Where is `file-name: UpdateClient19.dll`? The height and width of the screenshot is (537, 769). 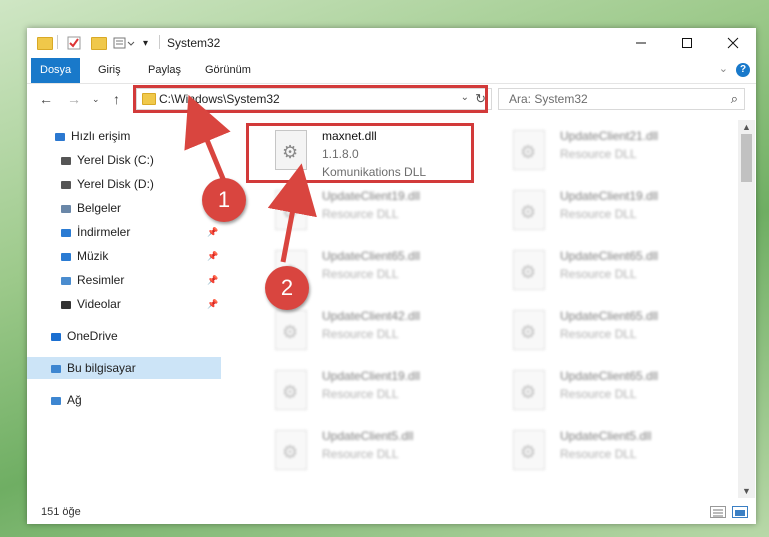 file-name: UpdateClient19.dll is located at coordinates (609, 196).